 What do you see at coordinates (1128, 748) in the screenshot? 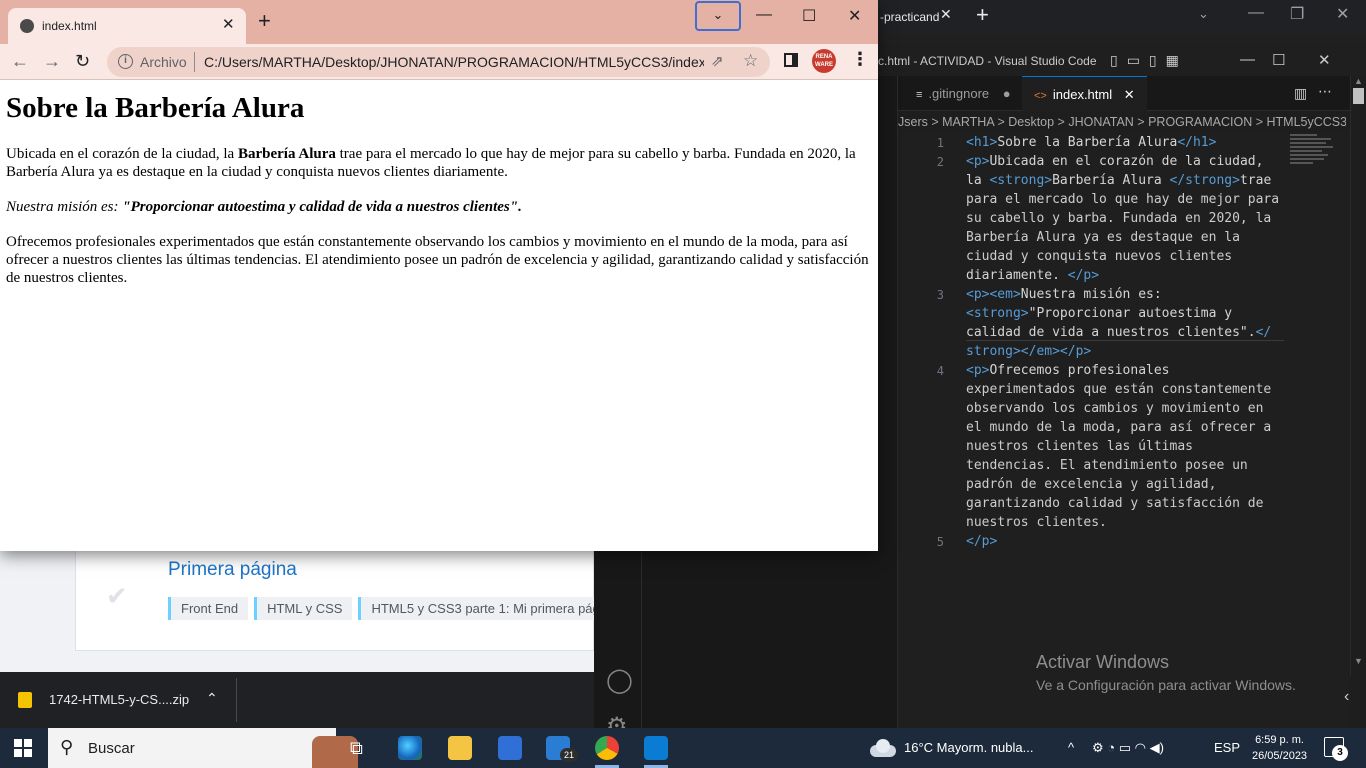
I see `tray-icons: ⚙ ◔ ▭ ◠ ◀)` at bounding box center [1128, 748].